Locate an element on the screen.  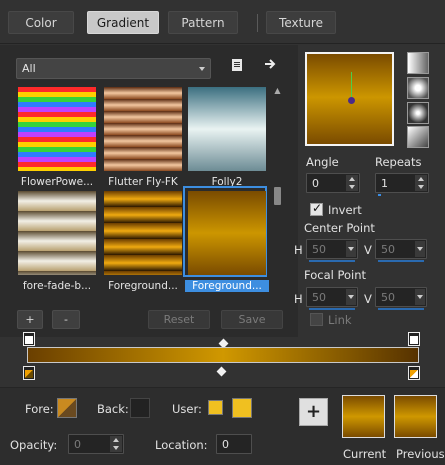
center-v-label: V is located at coordinates (368, 250).